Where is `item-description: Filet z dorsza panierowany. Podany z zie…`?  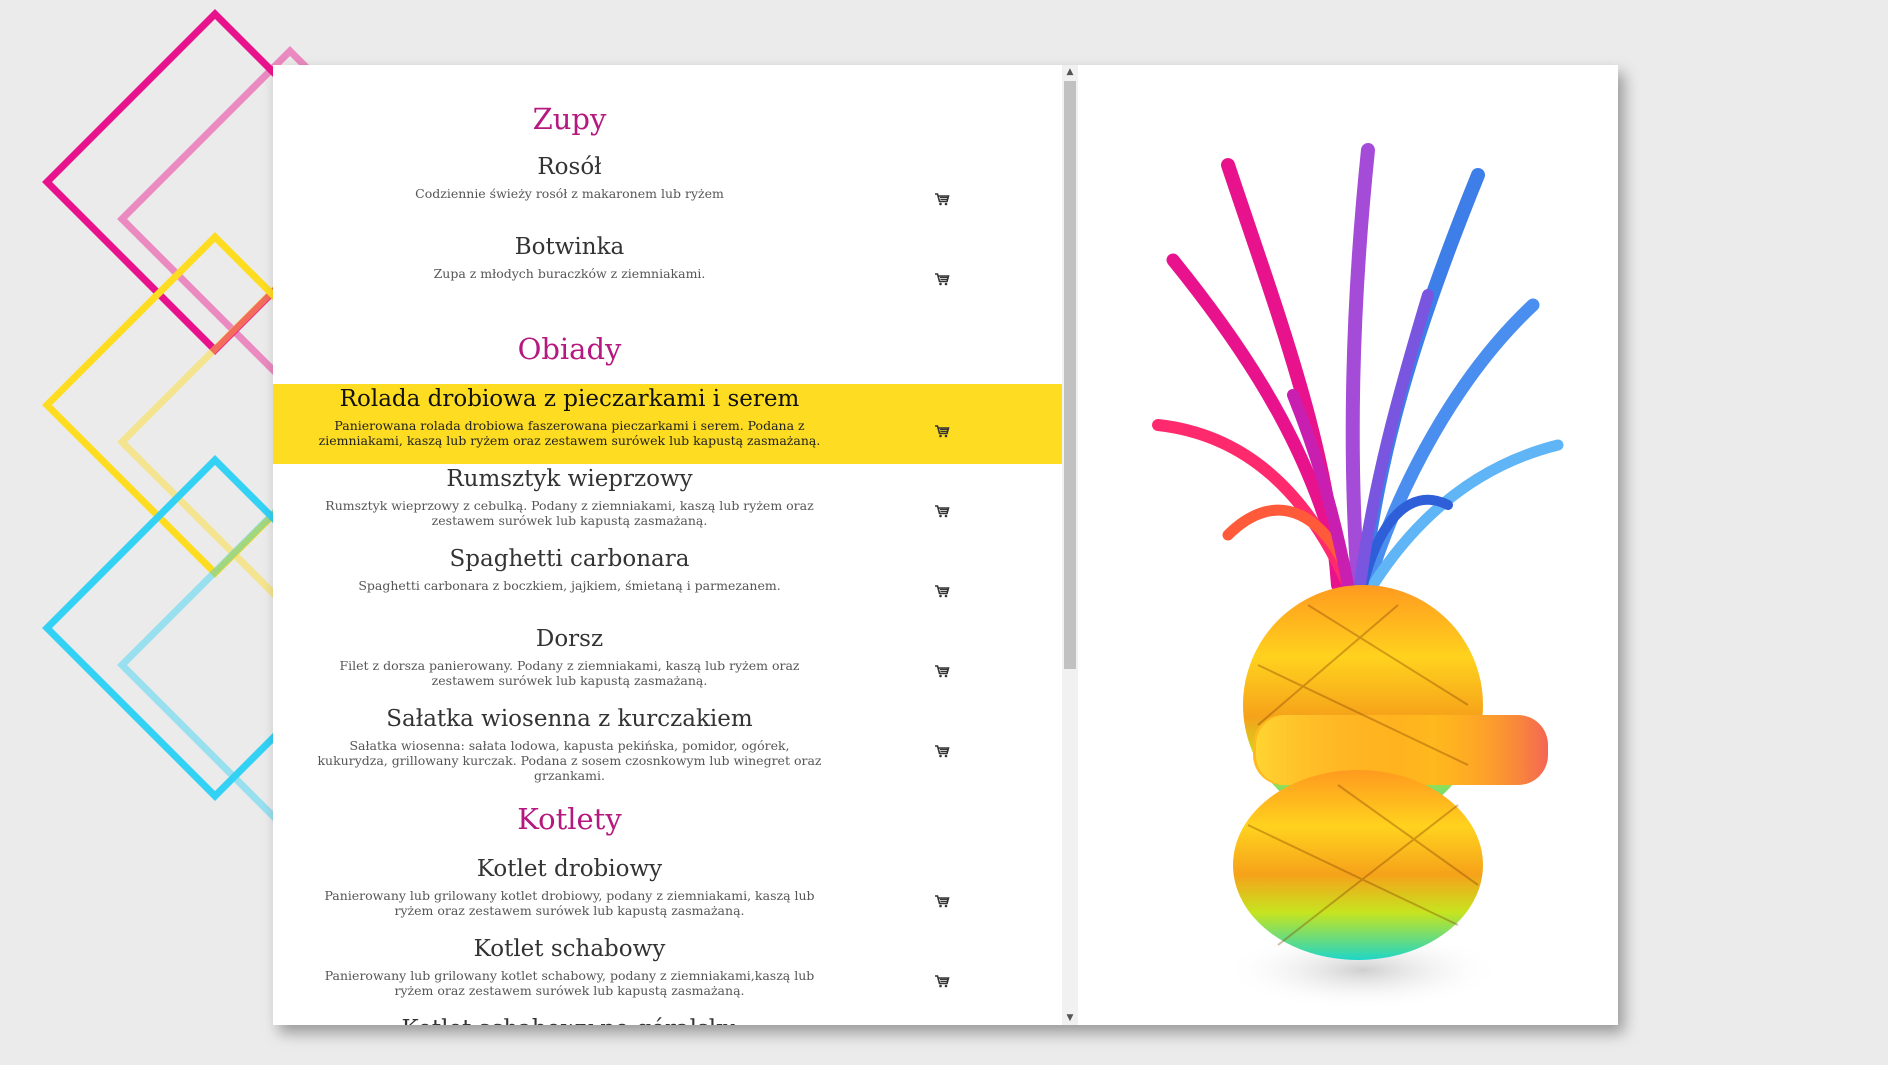
item-description: Filet z dorsza panierowany. Podany z zie… is located at coordinates (569, 673).